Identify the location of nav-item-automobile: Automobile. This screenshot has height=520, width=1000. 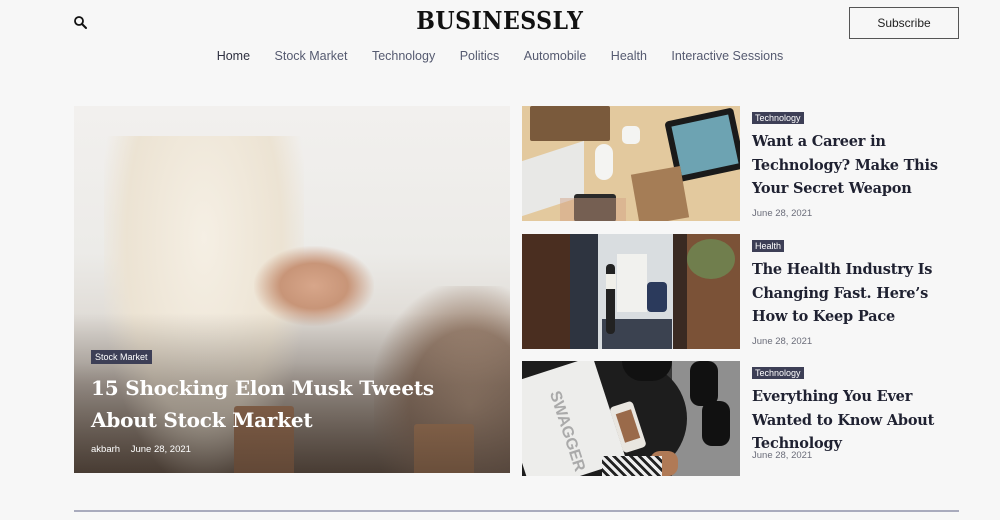
(555, 56).